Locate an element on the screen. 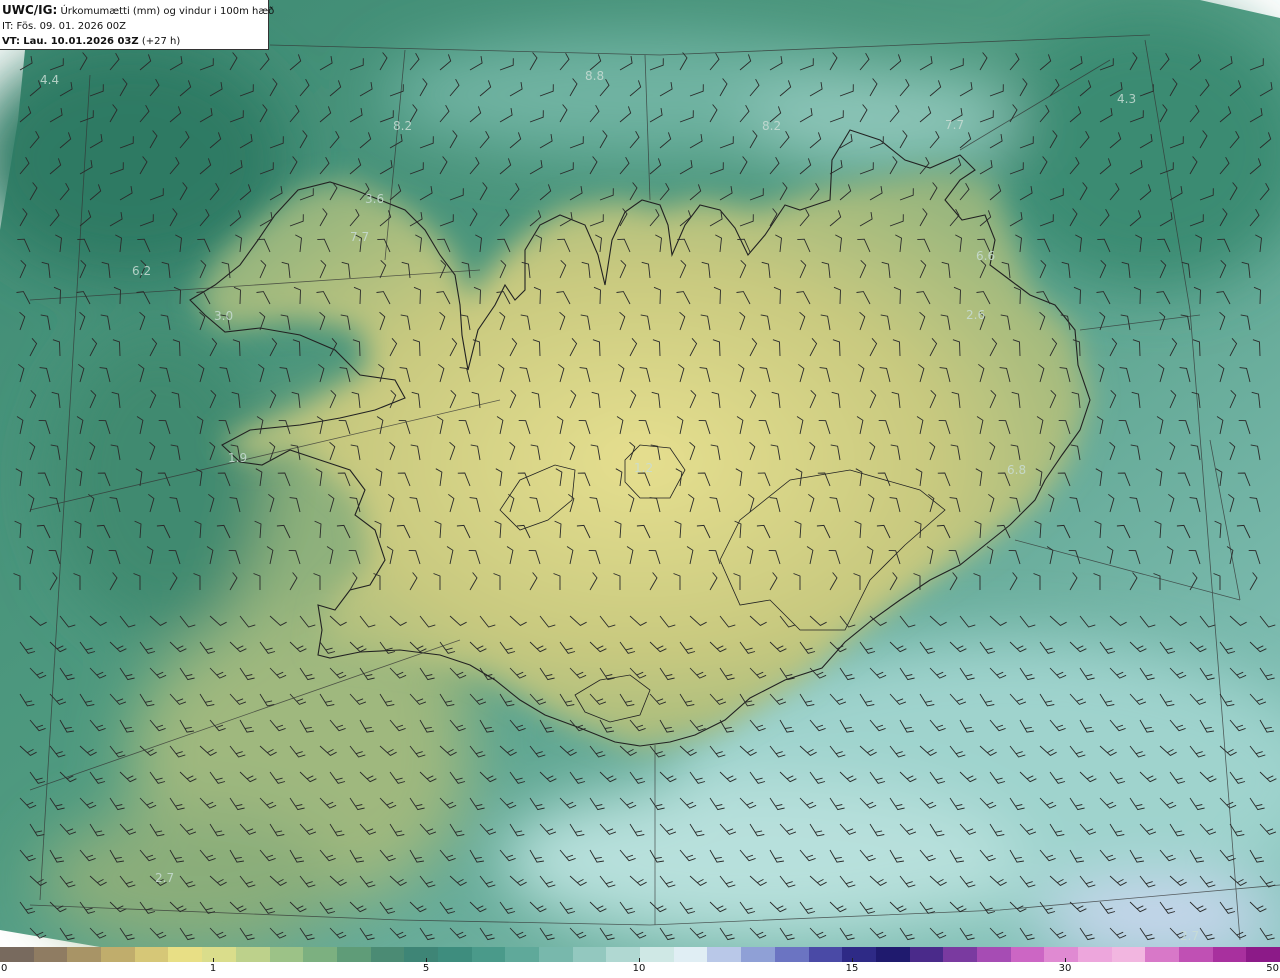 The height and width of the screenshot is (978, 1280). colorbar-legend: 0 1 5 10 15 30 50 is located at coordinates (640, 962).